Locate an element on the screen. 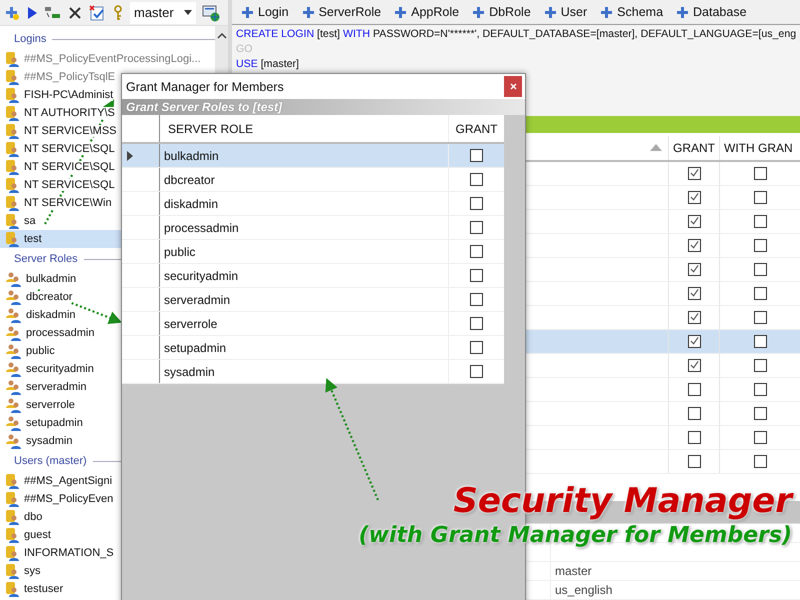  computer-globe-icon is located at coordinates (211, 13).